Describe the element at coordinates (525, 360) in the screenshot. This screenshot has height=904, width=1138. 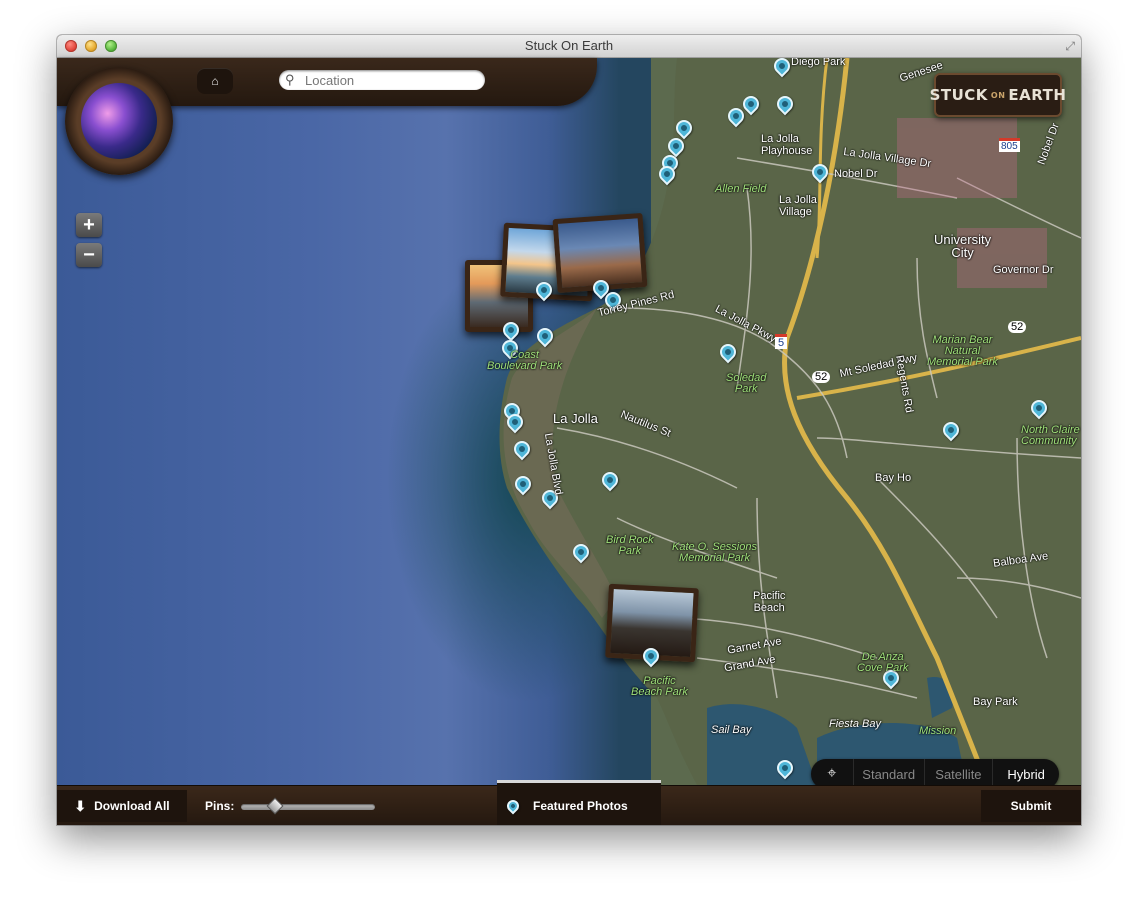
I see `map-label-coast-boulevard-park: Coast Boulevard Park` at that location.